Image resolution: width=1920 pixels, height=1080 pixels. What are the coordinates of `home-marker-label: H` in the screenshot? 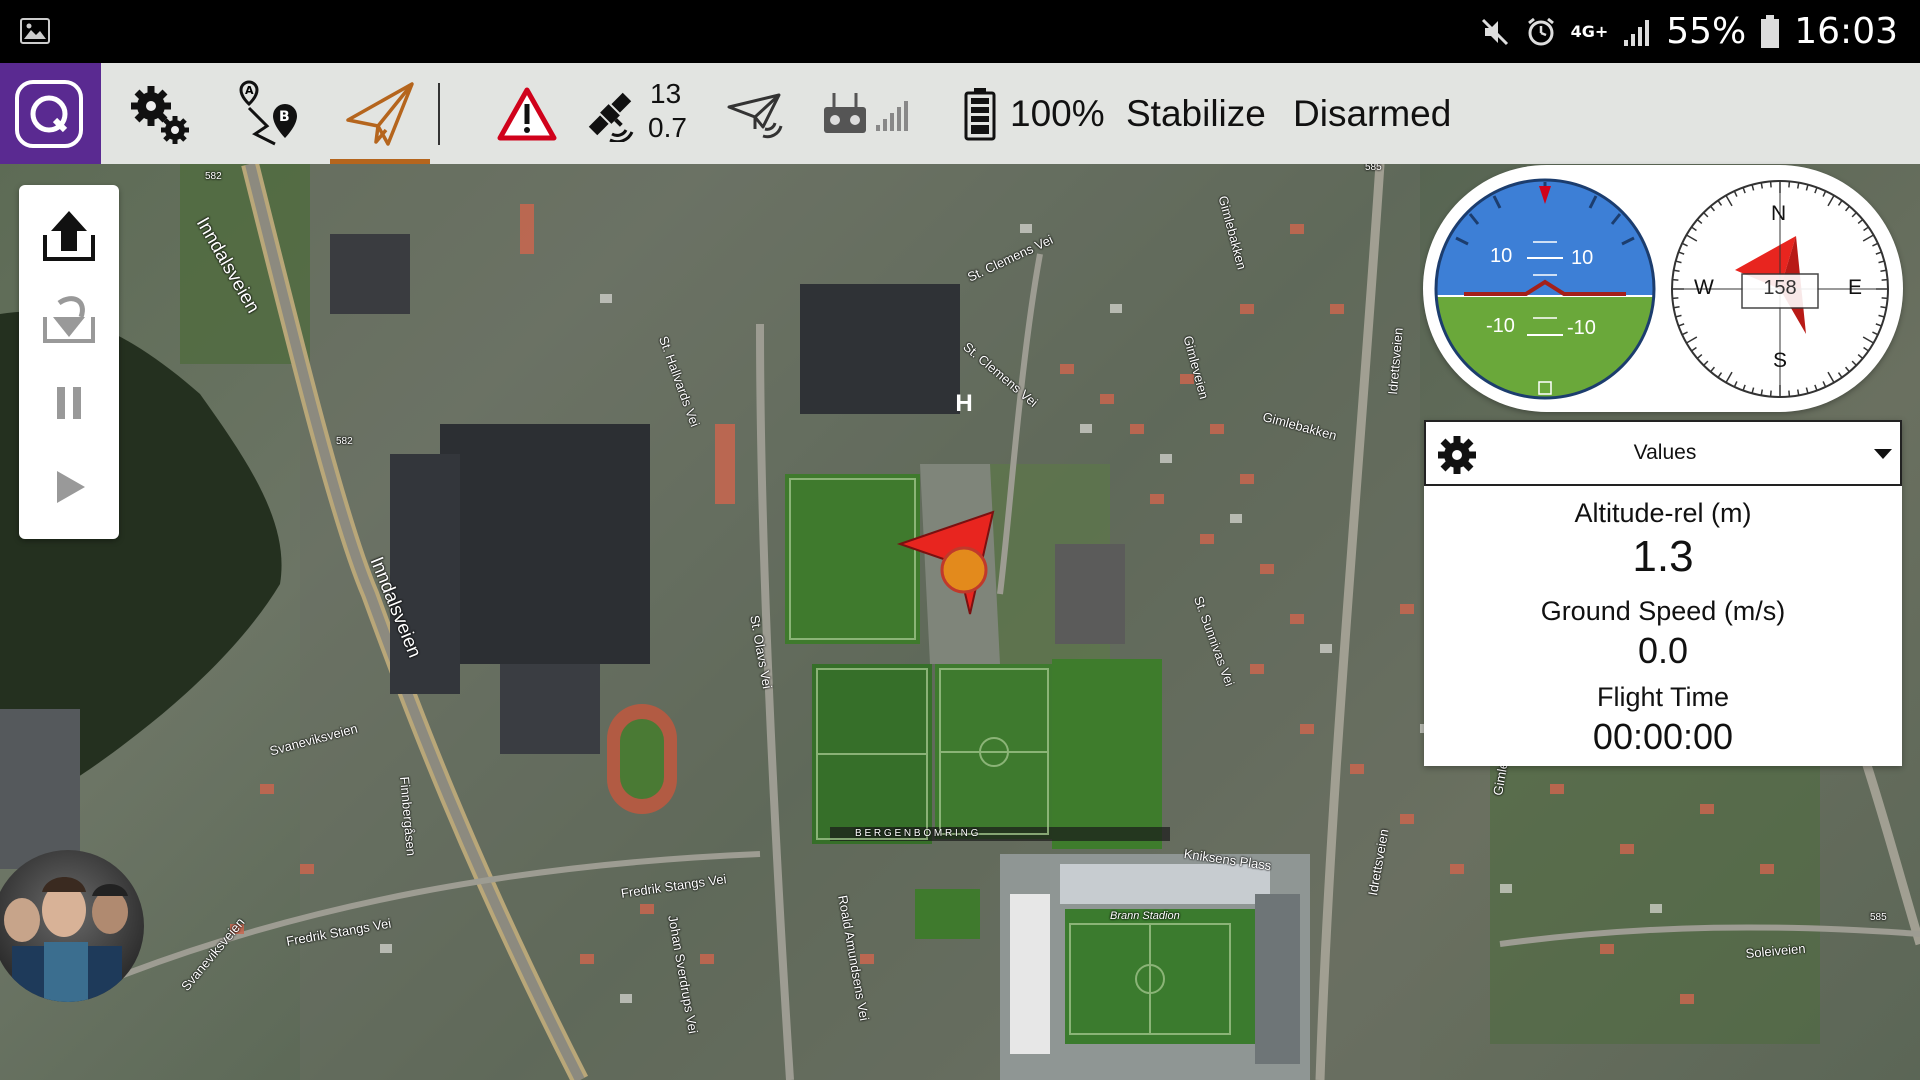 It's located at (964, 404).